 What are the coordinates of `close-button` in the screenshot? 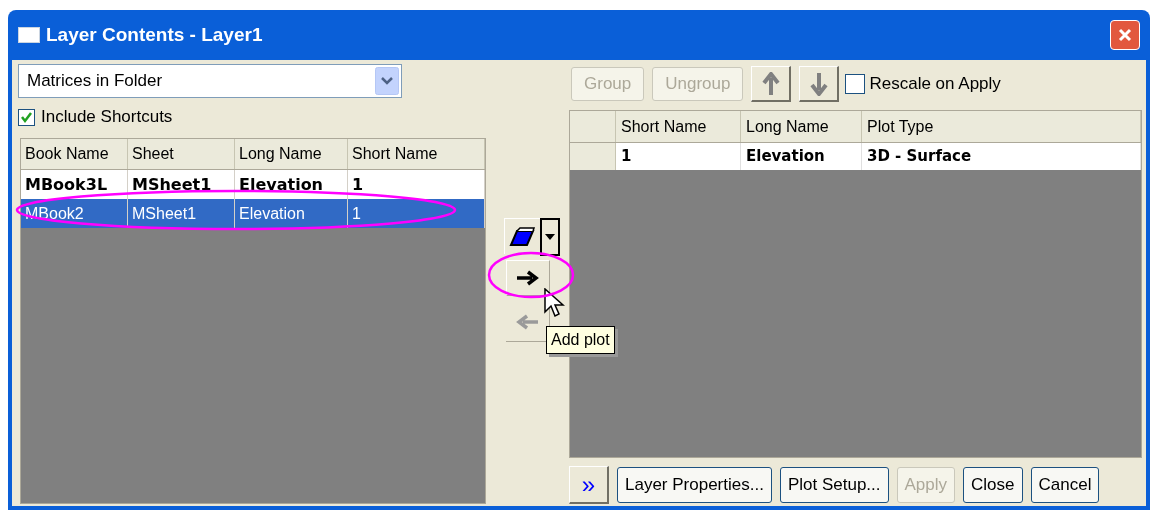 It's located at (1125, 35).